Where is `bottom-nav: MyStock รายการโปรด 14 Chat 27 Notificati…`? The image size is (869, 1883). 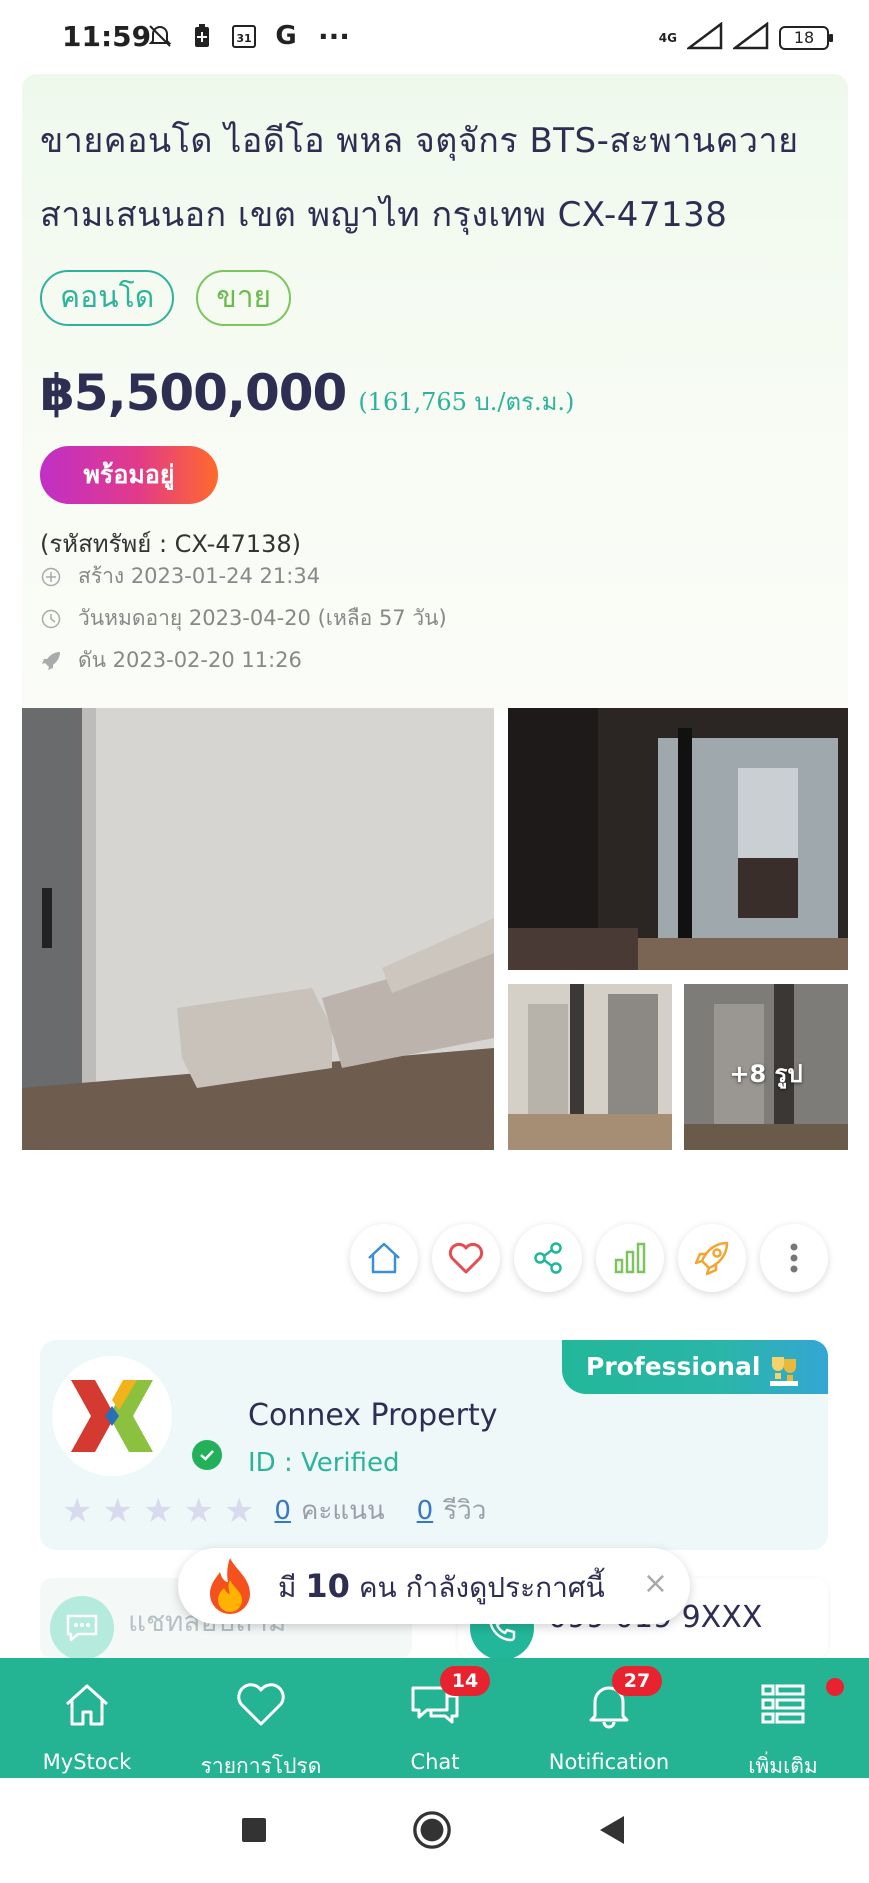
bottom-nav: MyStock รายการโปรด 14 Chat 27 Notificati… is located at coordinates (434, 1718).